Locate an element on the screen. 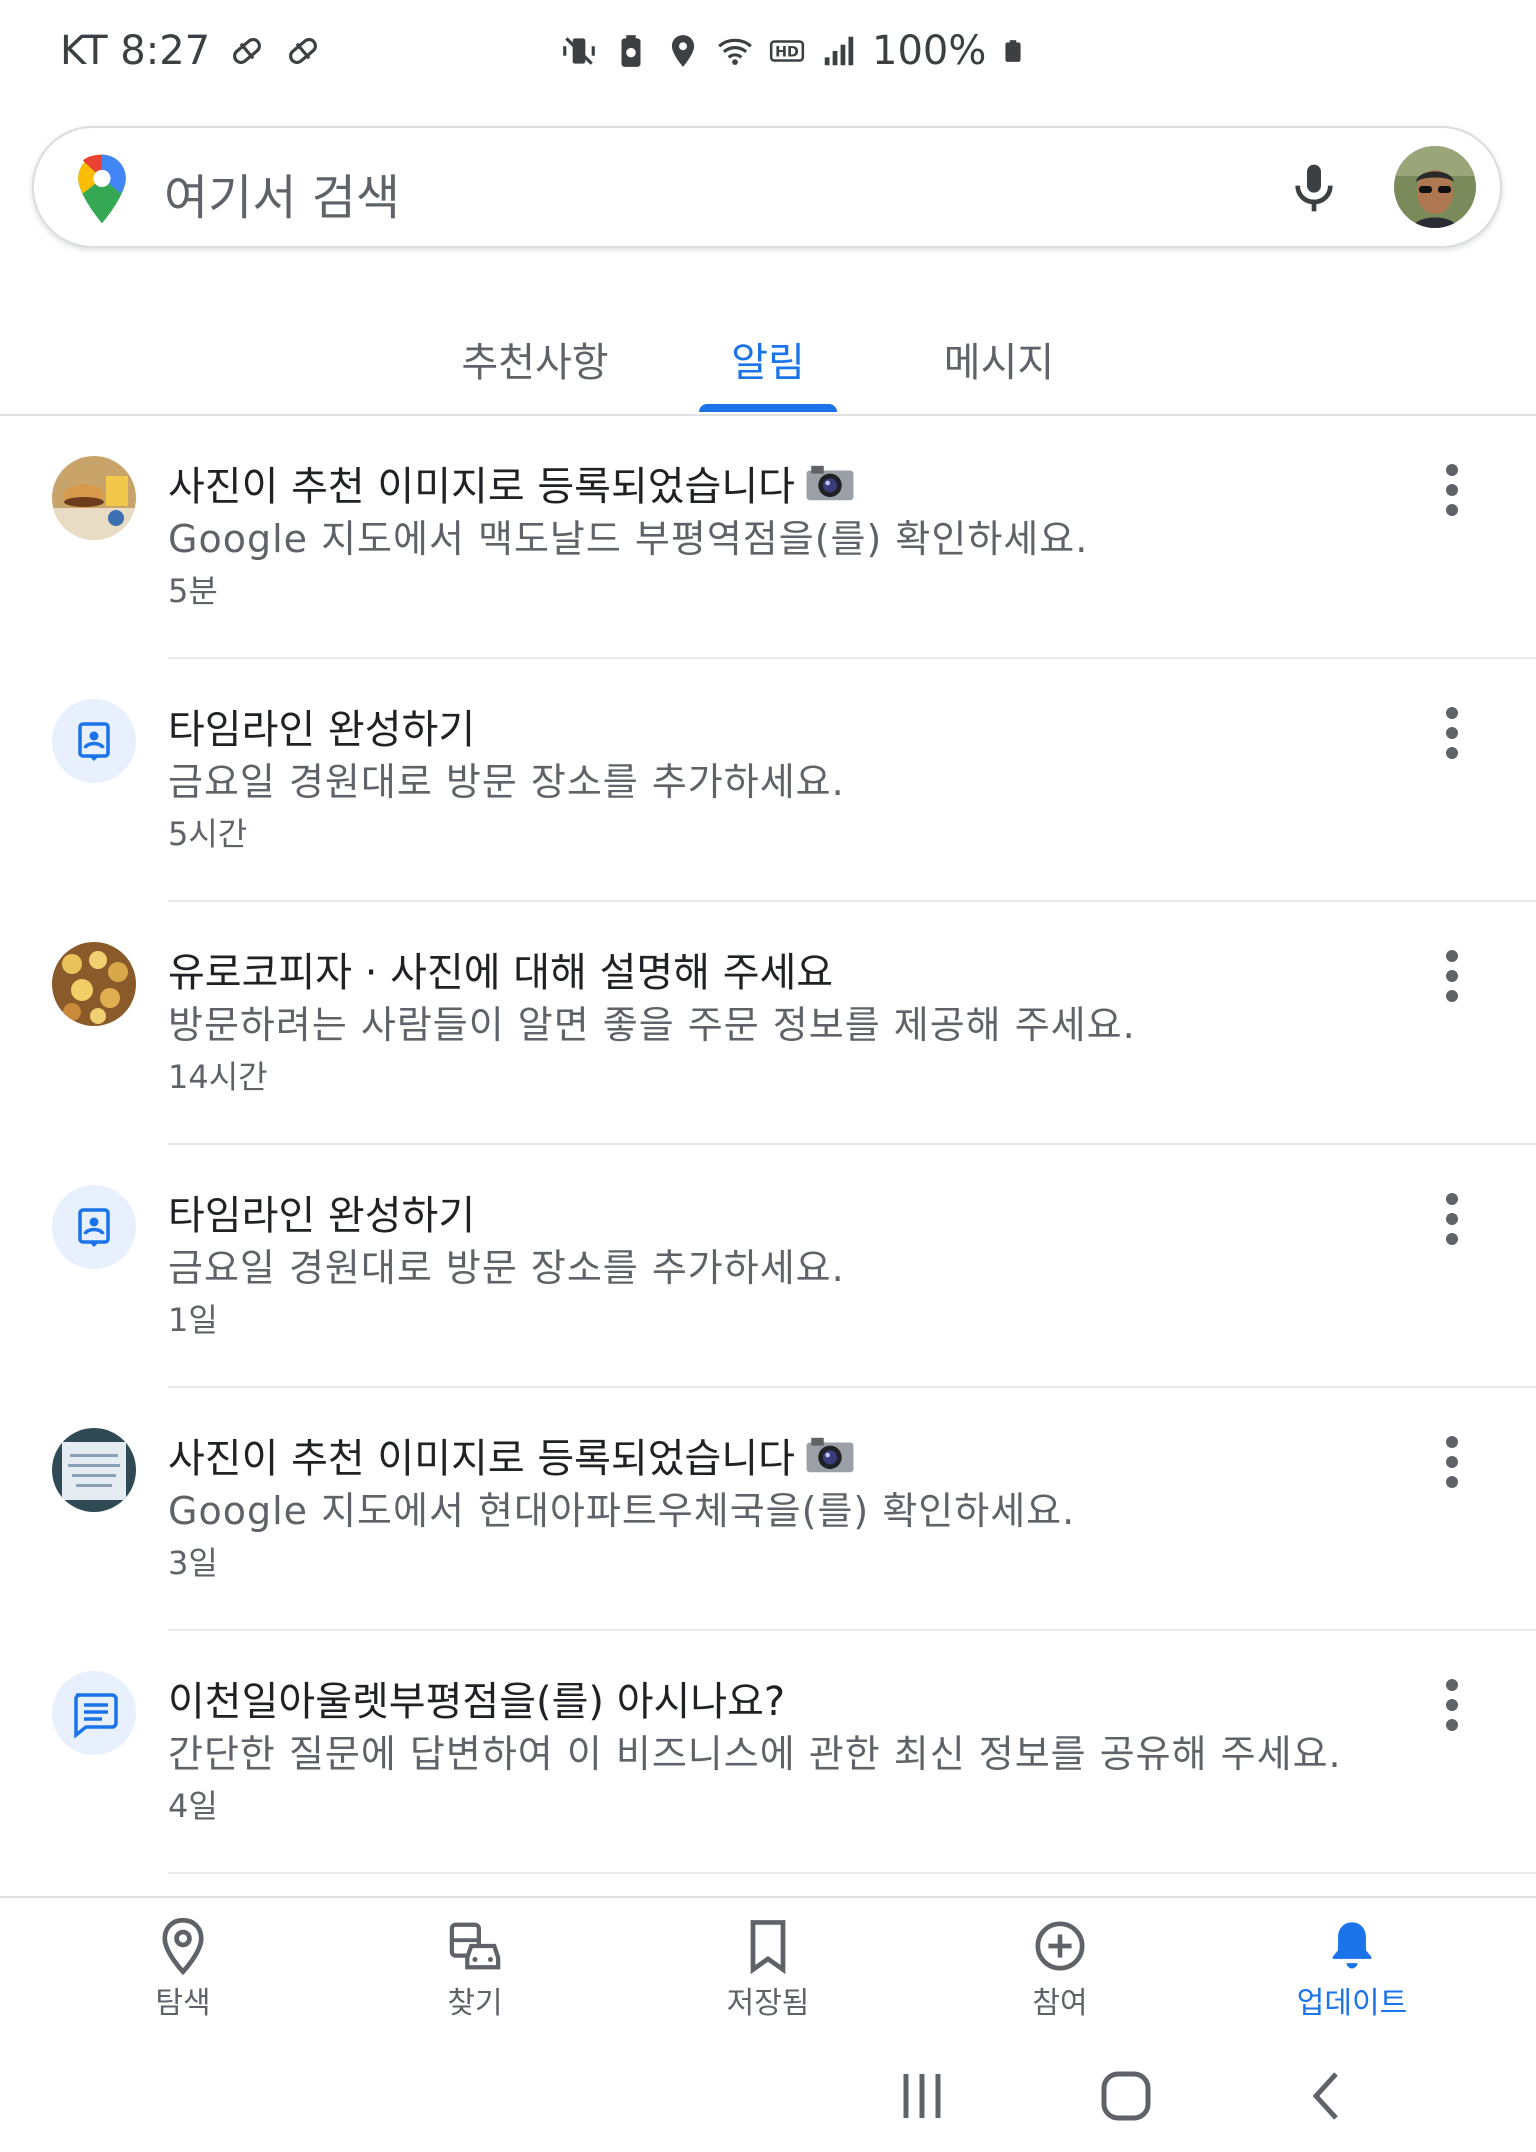  bookmark-icon is located at coordinates (768, 1947).